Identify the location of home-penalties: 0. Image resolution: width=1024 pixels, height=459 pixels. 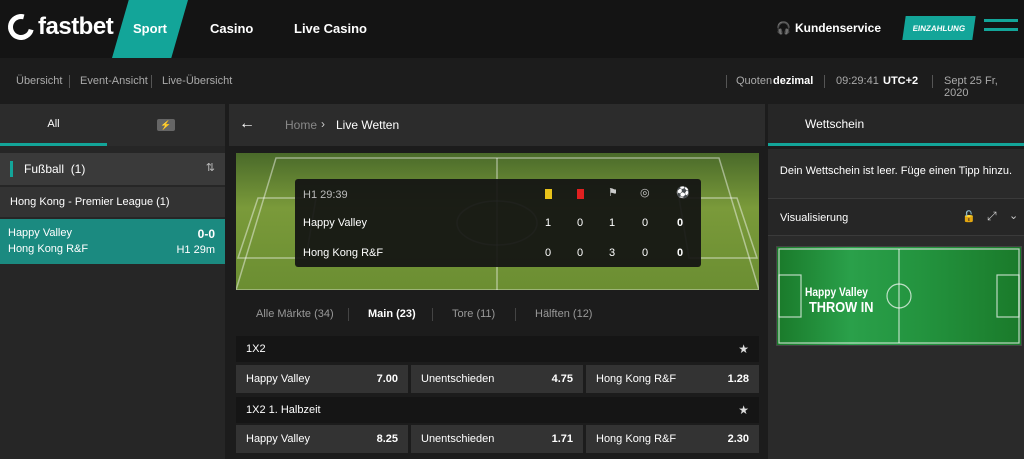
(645, 223).